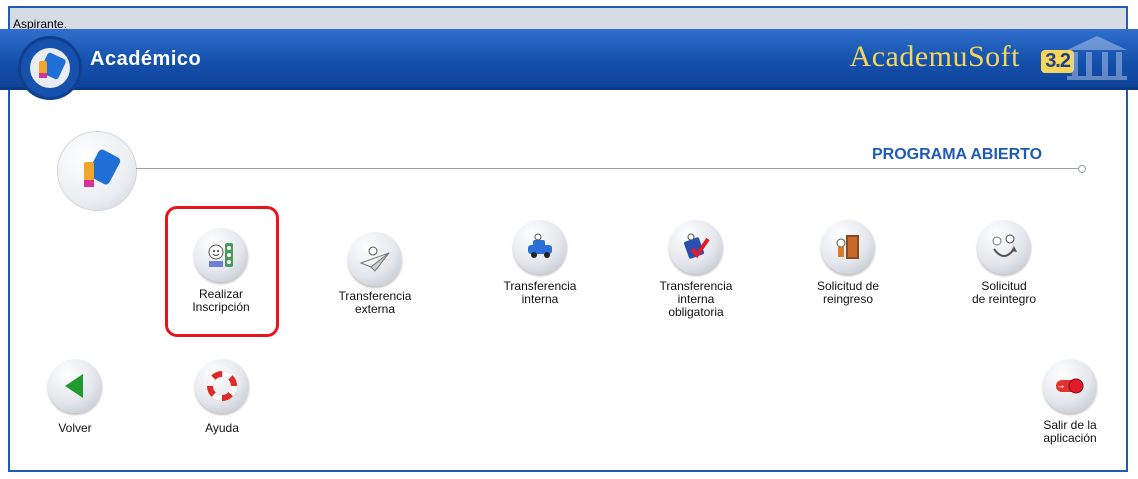  What do you see at coordinates (222, 386) in the screenshot?
I see `lifebuoy-icon` at bounding box center [222, 386].